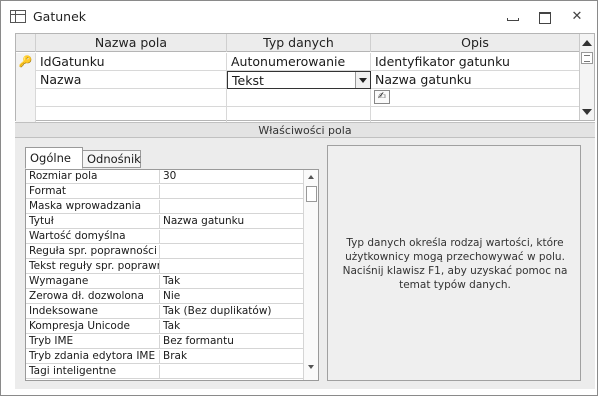  Describe the element at coordinates (93, 327) in the screenshot. I see `property-name: Kompresja Unicode` at that location.